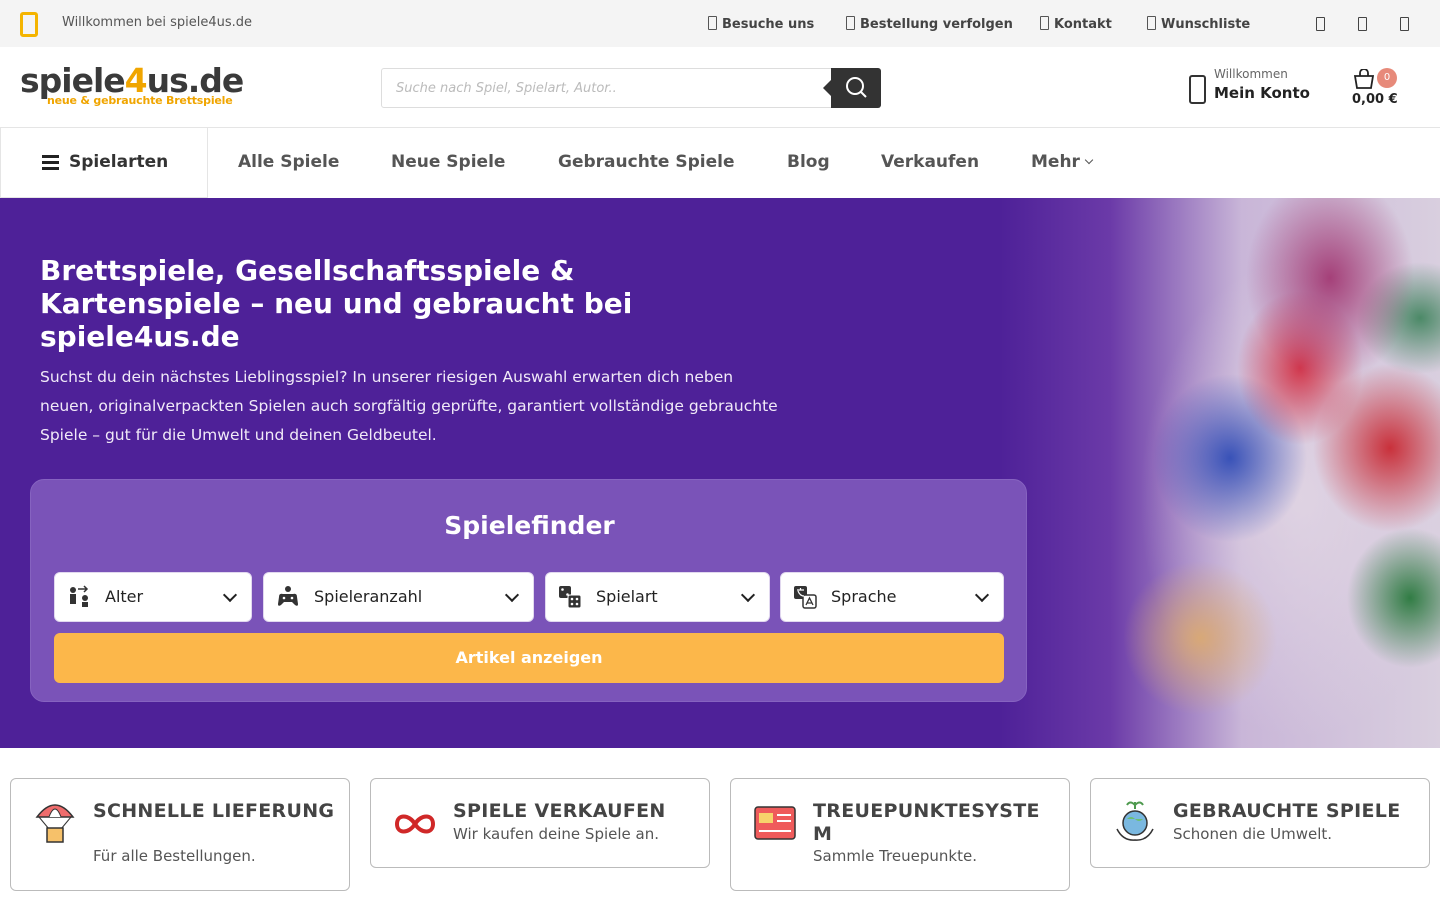 Image resolution: width=1440 pixels, height=900 pixels. What do you see at coordinates (104, 163) in the screenshot?
I see `categories-menu-button: Spielarten` at bounding box center [104, 163].